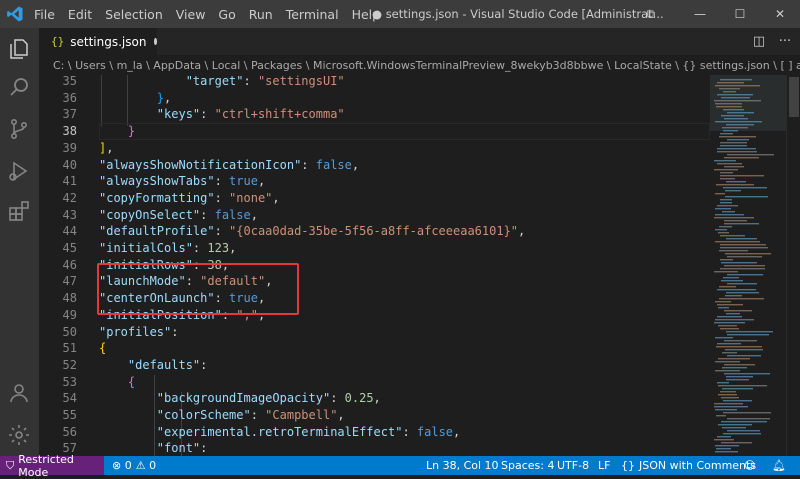 The width and height of the screenshot is (800, 479). I want to click on end-of-line: LF, so click(604, 465).